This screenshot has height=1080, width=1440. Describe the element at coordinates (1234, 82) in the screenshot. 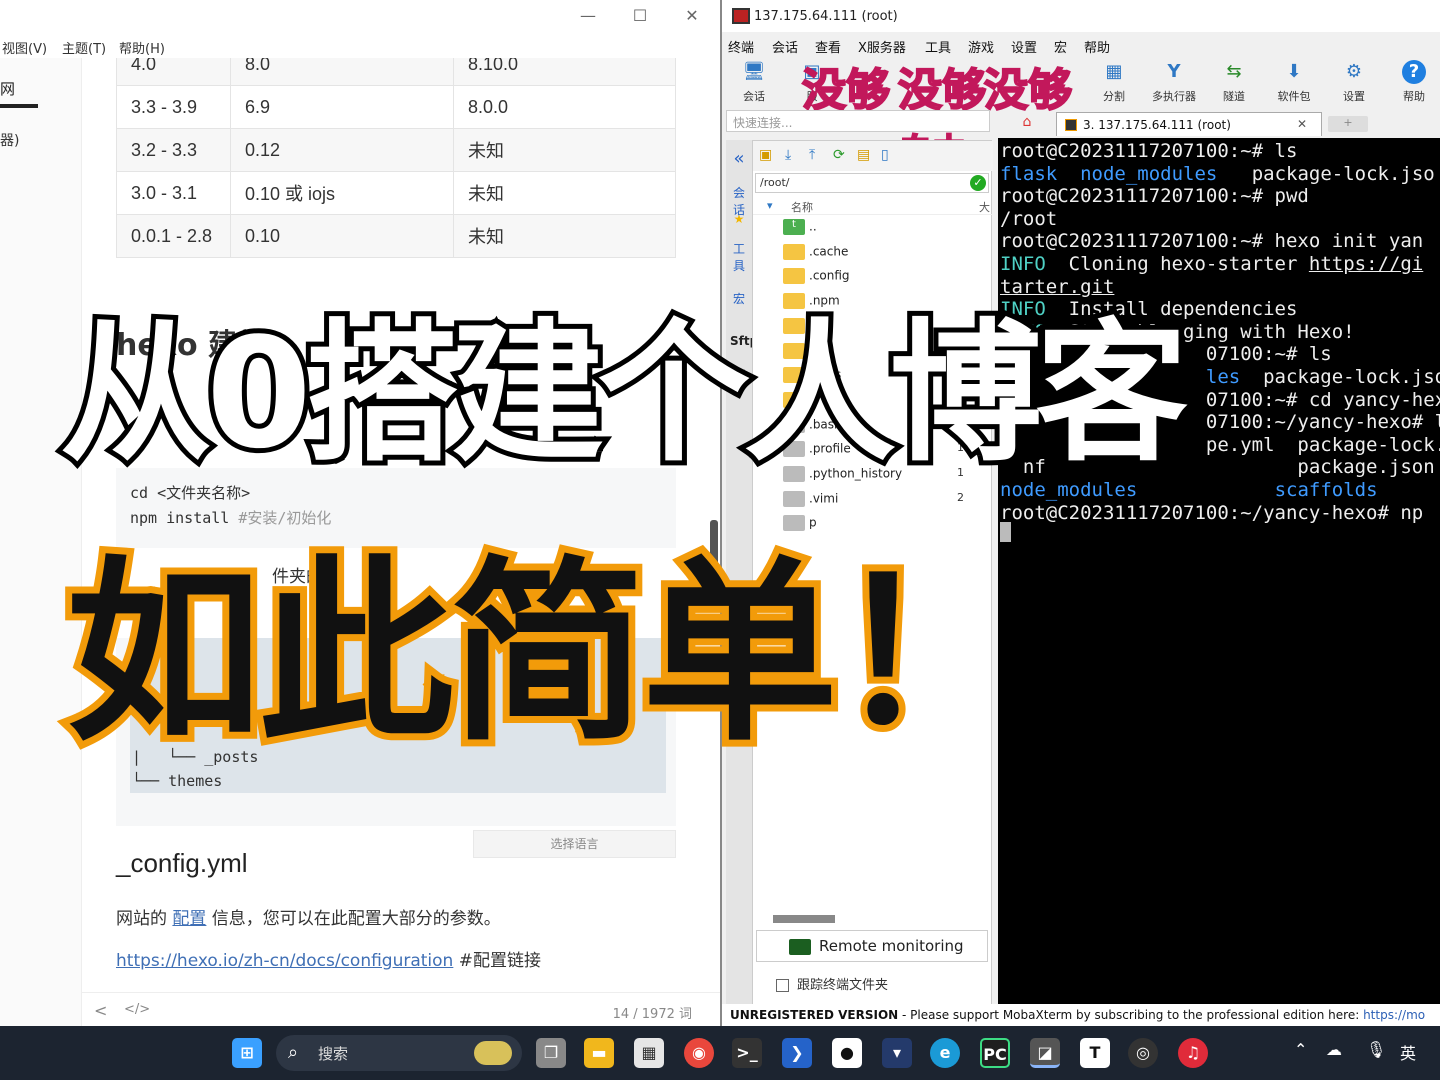

I see `tunnel-button: ⇆ 隧道` at that location.